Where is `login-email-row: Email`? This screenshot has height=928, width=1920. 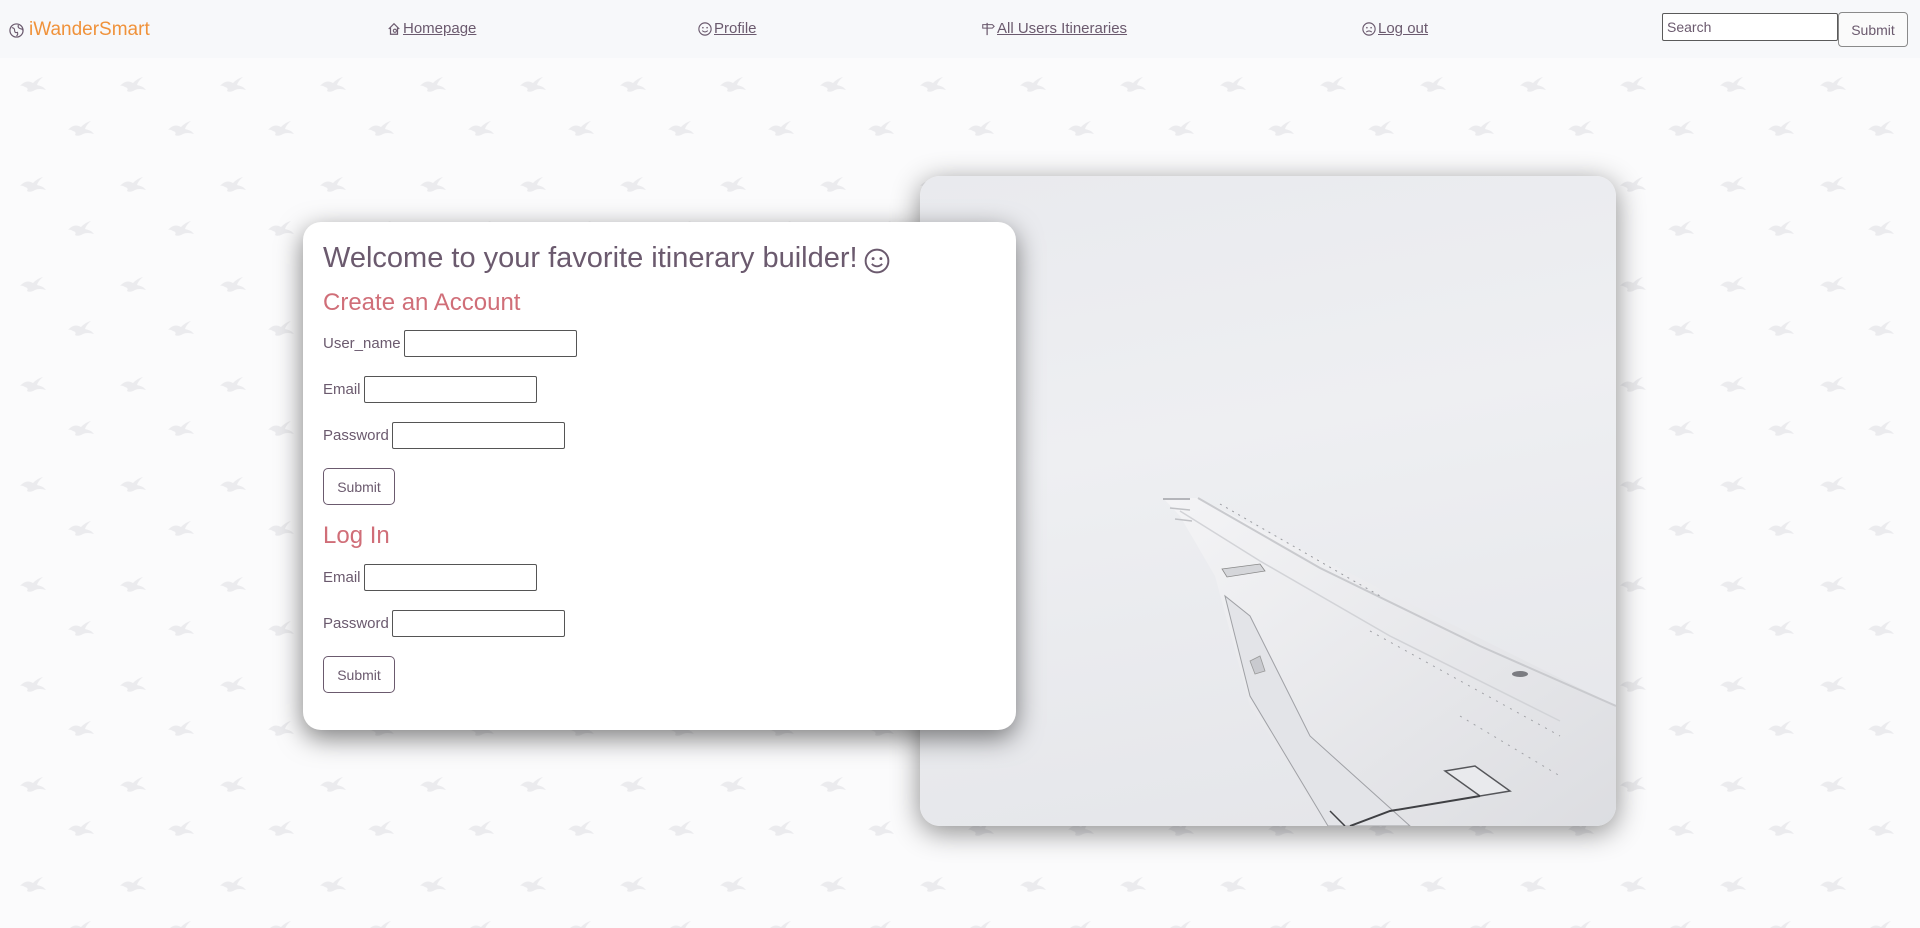
login-email-row: Email is located at coordinates (430, 577).